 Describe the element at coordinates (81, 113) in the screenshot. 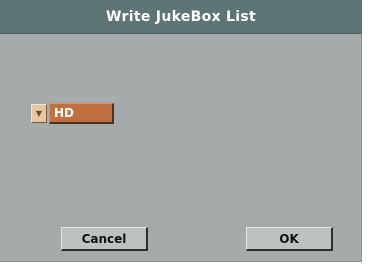

I see `destination-value-field: HD` at that location.